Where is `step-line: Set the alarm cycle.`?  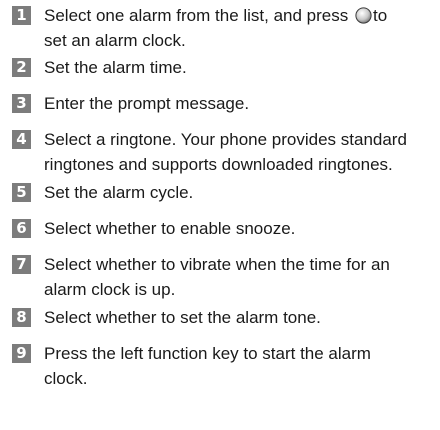 step-line: Set the alarm cycle. is located at coordinates (119, 192).